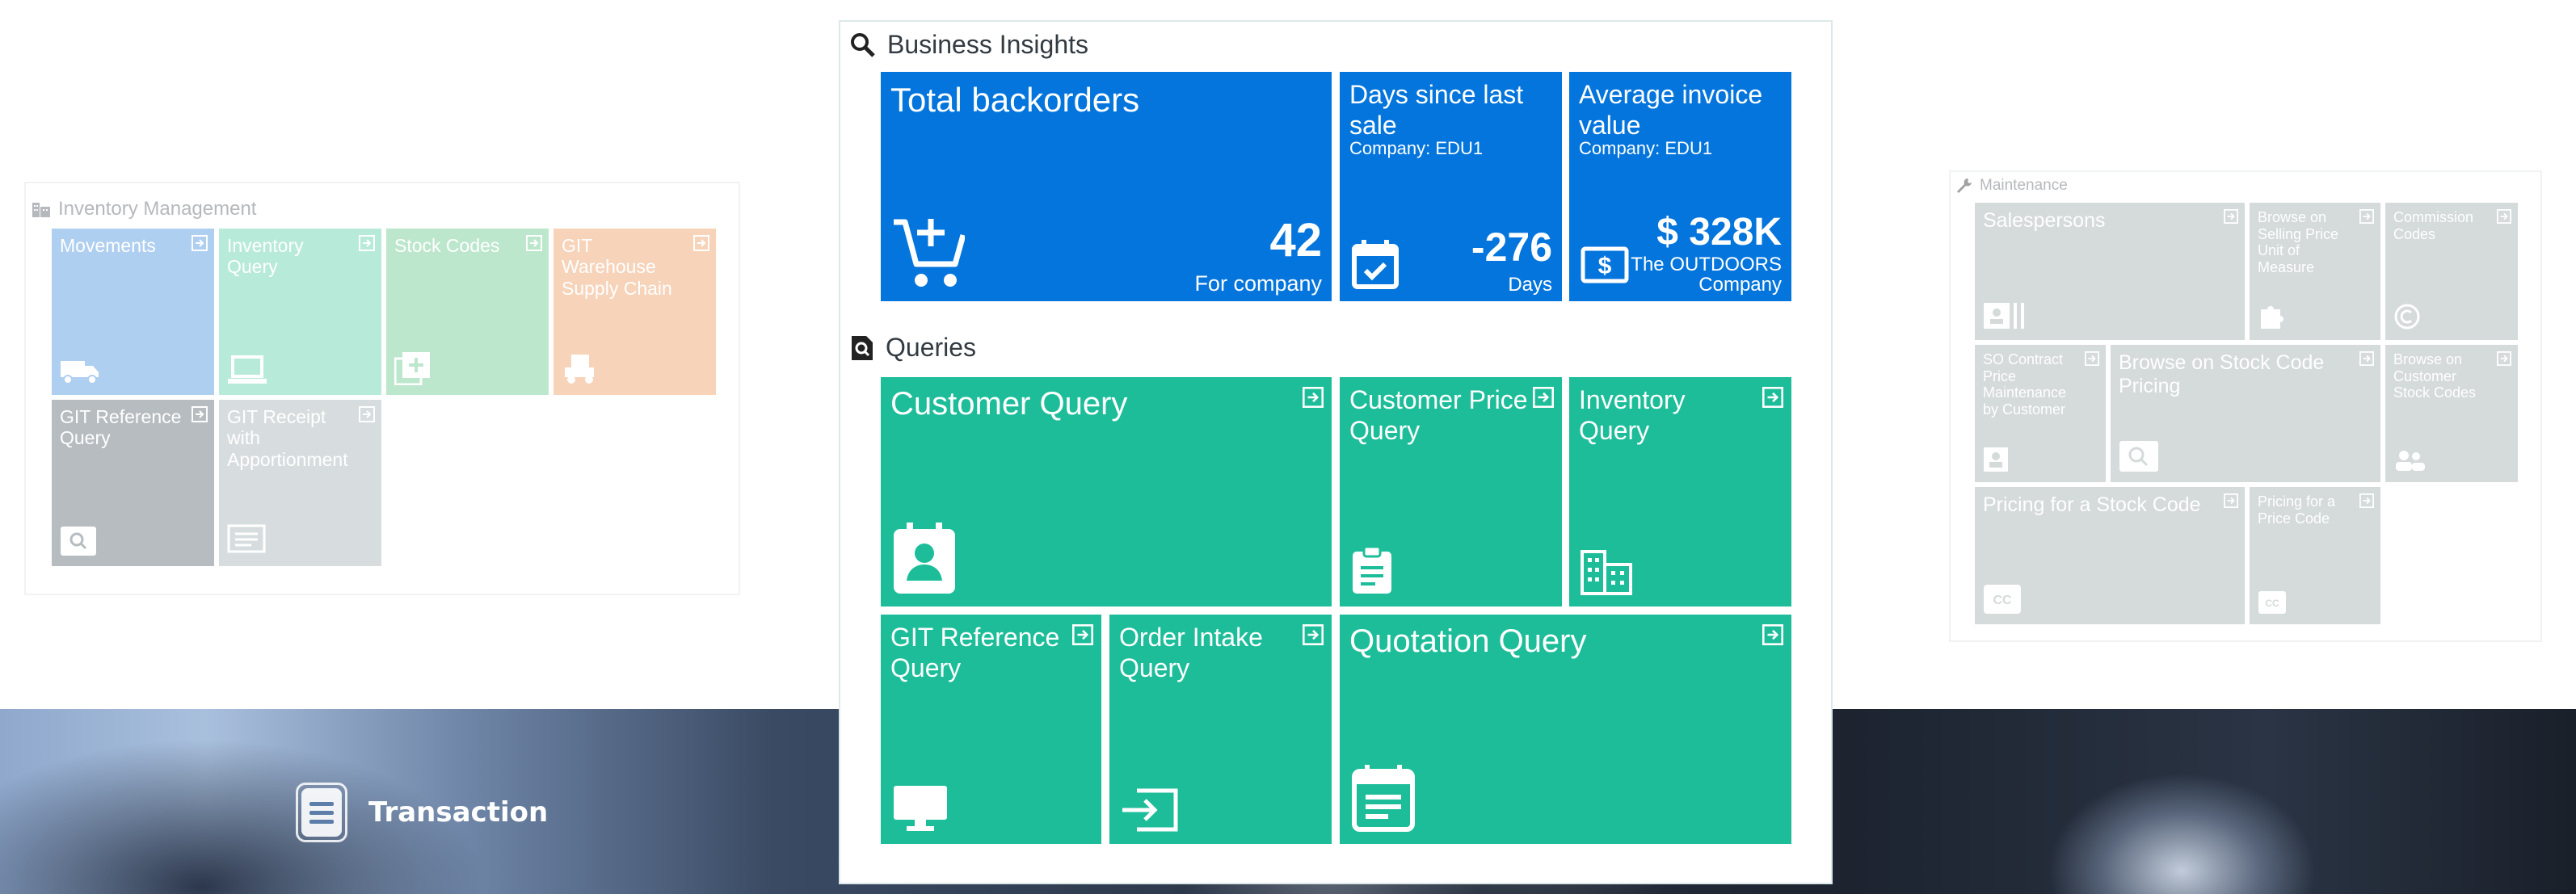 The width and height of the screenshot is (2576, 894). I want to click on add-copy-icon, so click(412, 368).